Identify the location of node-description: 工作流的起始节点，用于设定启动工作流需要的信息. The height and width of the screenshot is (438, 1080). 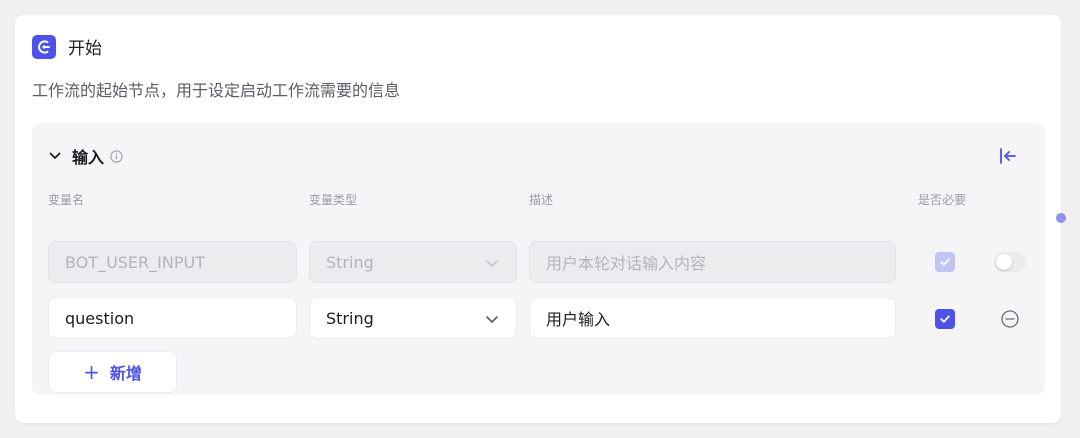
(216, 90).